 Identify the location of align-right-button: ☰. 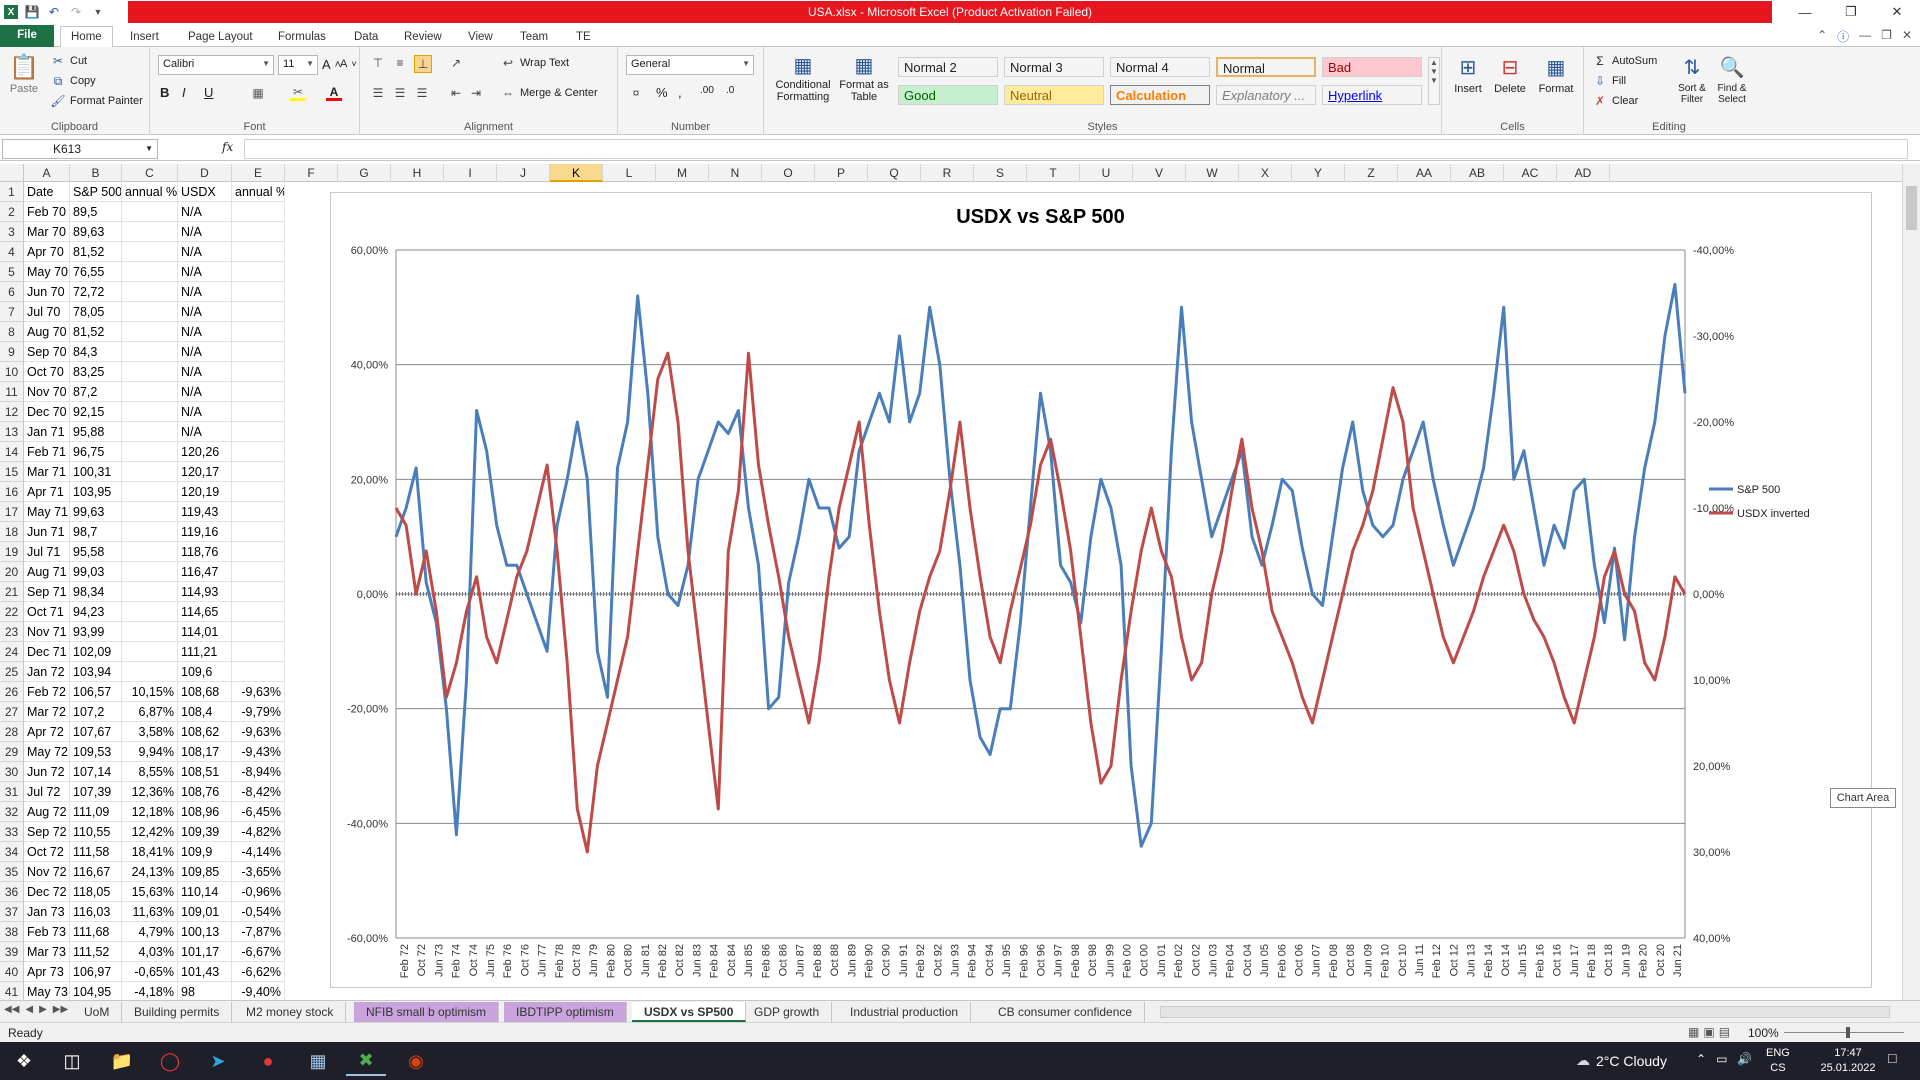
(422, 93).